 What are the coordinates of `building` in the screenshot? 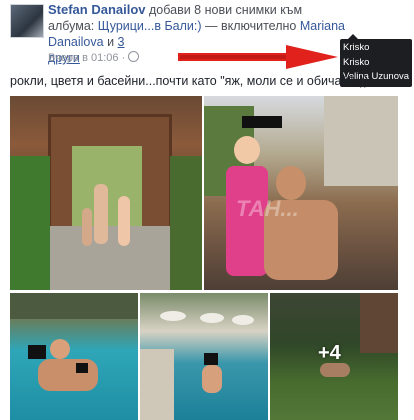 It's located at (361, 141).